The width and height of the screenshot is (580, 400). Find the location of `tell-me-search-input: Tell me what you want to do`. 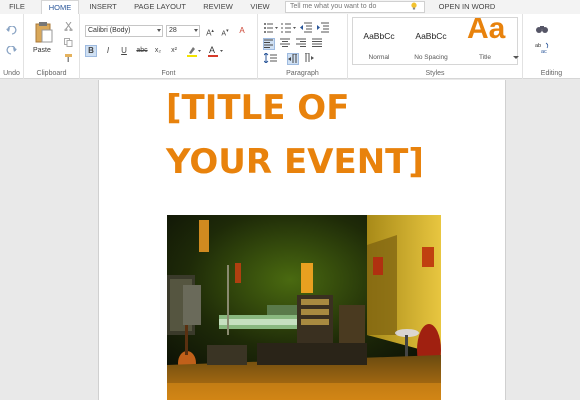

tell-me-search-input: Tell me what you want to do is located at coordinates (355, 7).